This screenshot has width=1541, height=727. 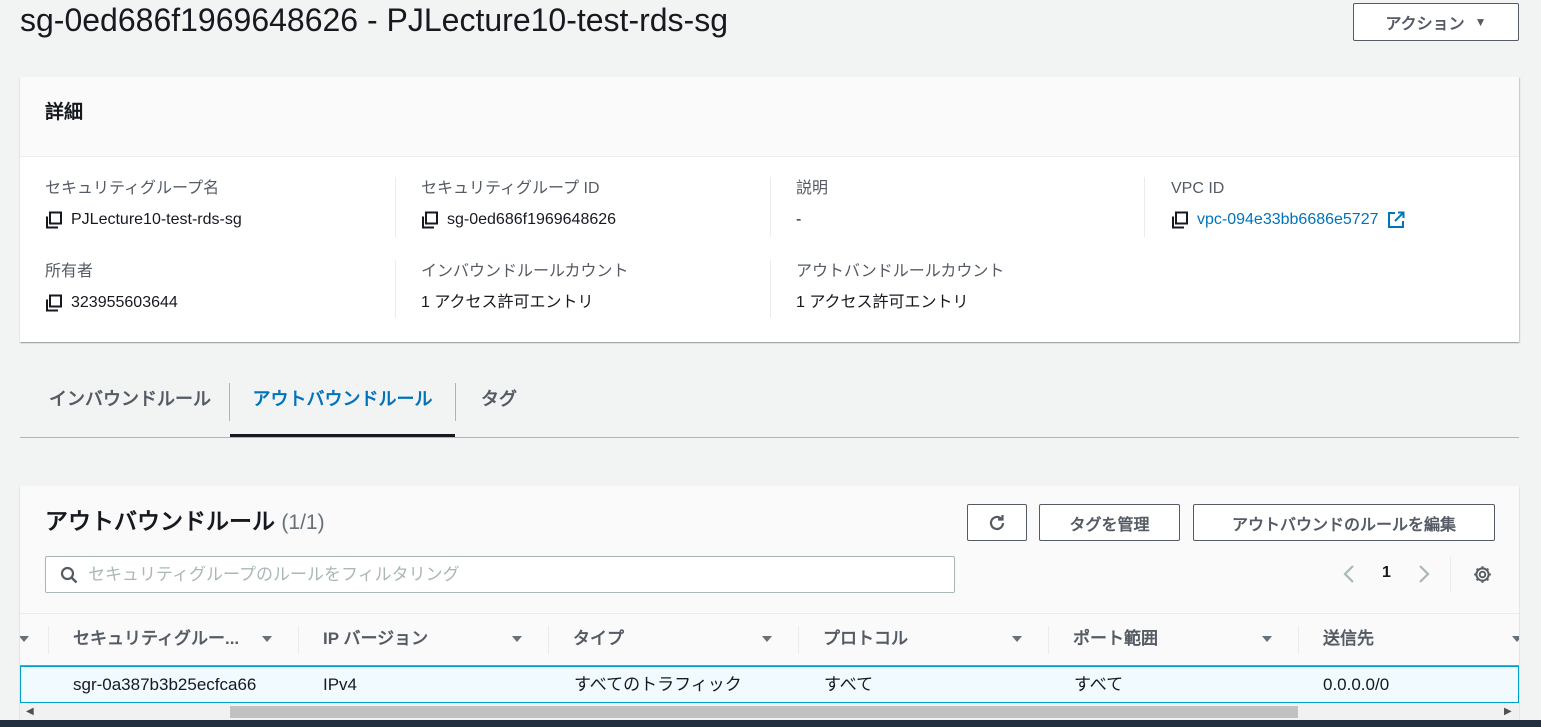 I want to click on vpc-id-link: vpc-094e33bb6686e5727, so click(x=1288, y=220).